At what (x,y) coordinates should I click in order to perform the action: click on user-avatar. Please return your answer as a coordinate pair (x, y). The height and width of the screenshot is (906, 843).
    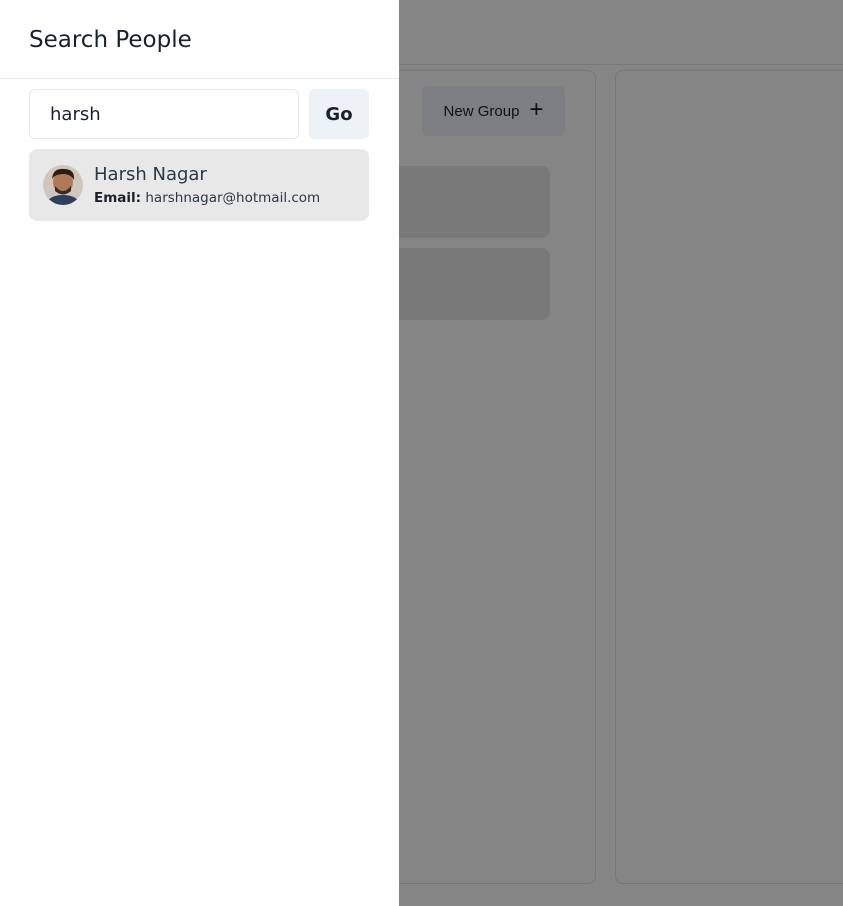
    Looking at the image, I should click on (63, 185).